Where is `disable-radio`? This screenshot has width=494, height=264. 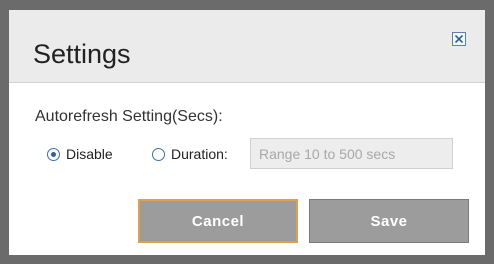 disable-radio is located at coordinates (53, 154).